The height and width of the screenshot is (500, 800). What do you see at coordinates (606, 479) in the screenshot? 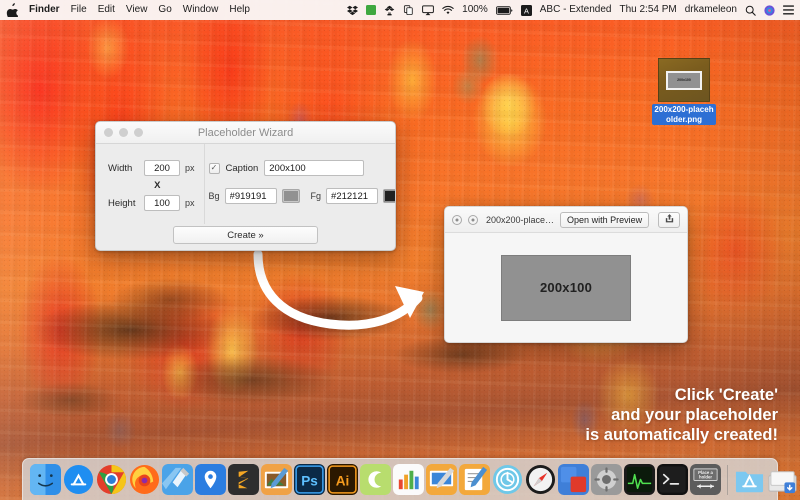
I see `dock-item-system-preferences` at bounding box center [606, 479].